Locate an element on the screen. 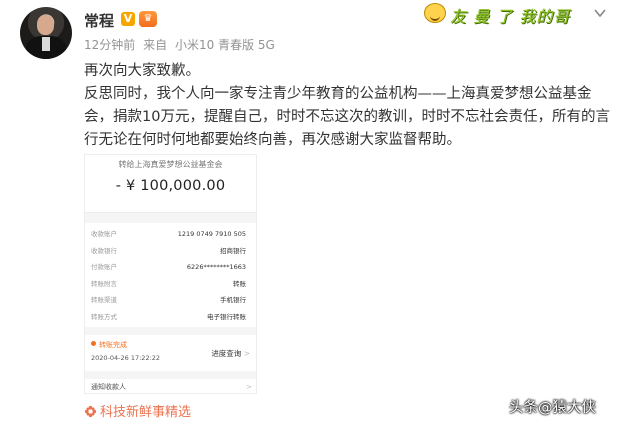 The height and width of the screenshot is (427, 626). receipt-row-key: 转账方式 is located at coordinates (104, 316).